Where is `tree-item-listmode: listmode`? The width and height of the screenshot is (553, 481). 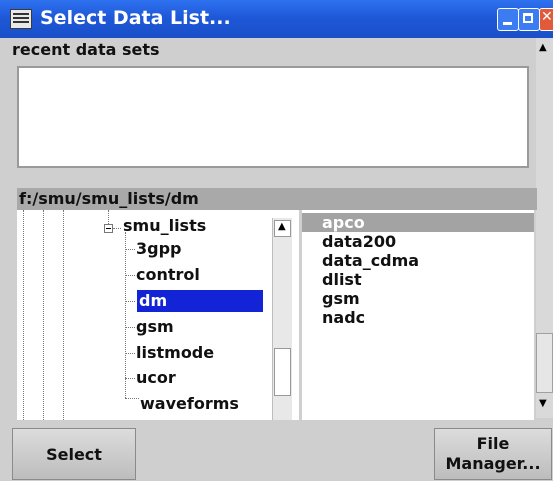 tree-item-listmode: listmode is located at coordinates (175, 352).